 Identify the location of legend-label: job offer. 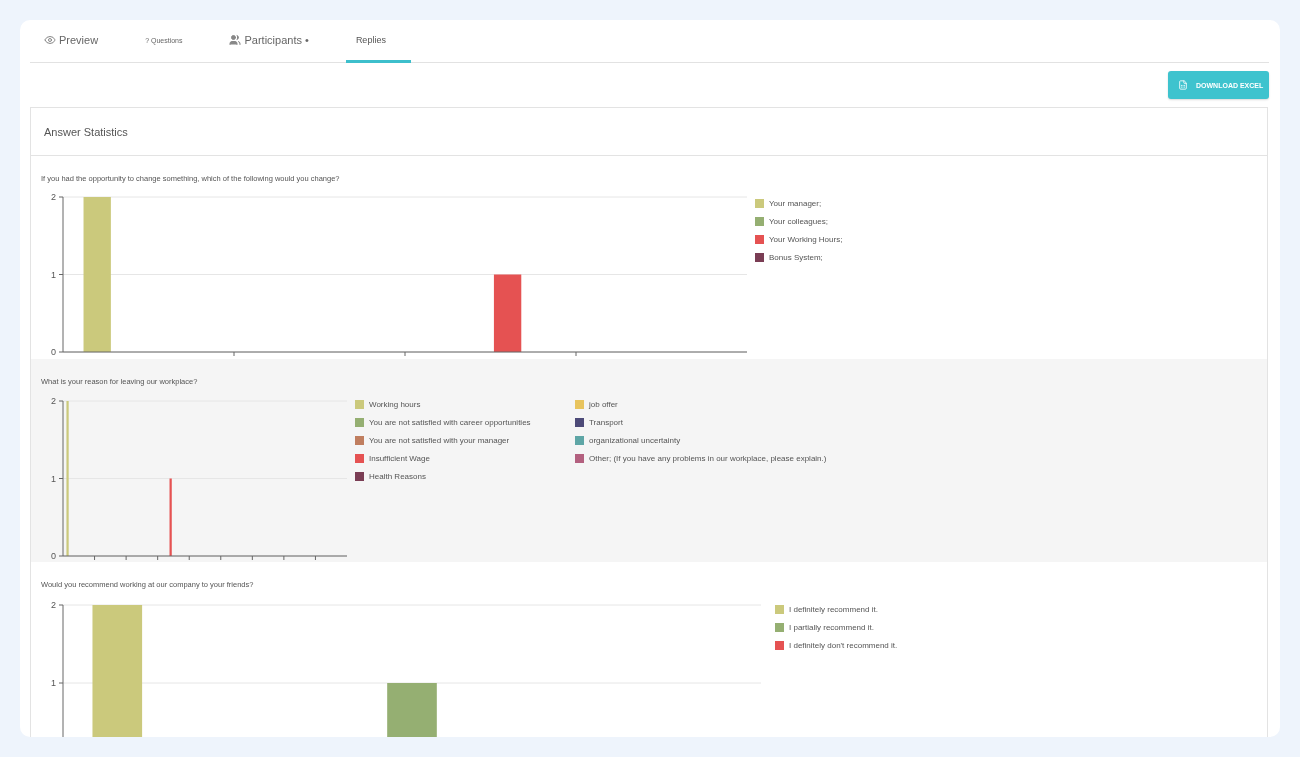
(603, 404).